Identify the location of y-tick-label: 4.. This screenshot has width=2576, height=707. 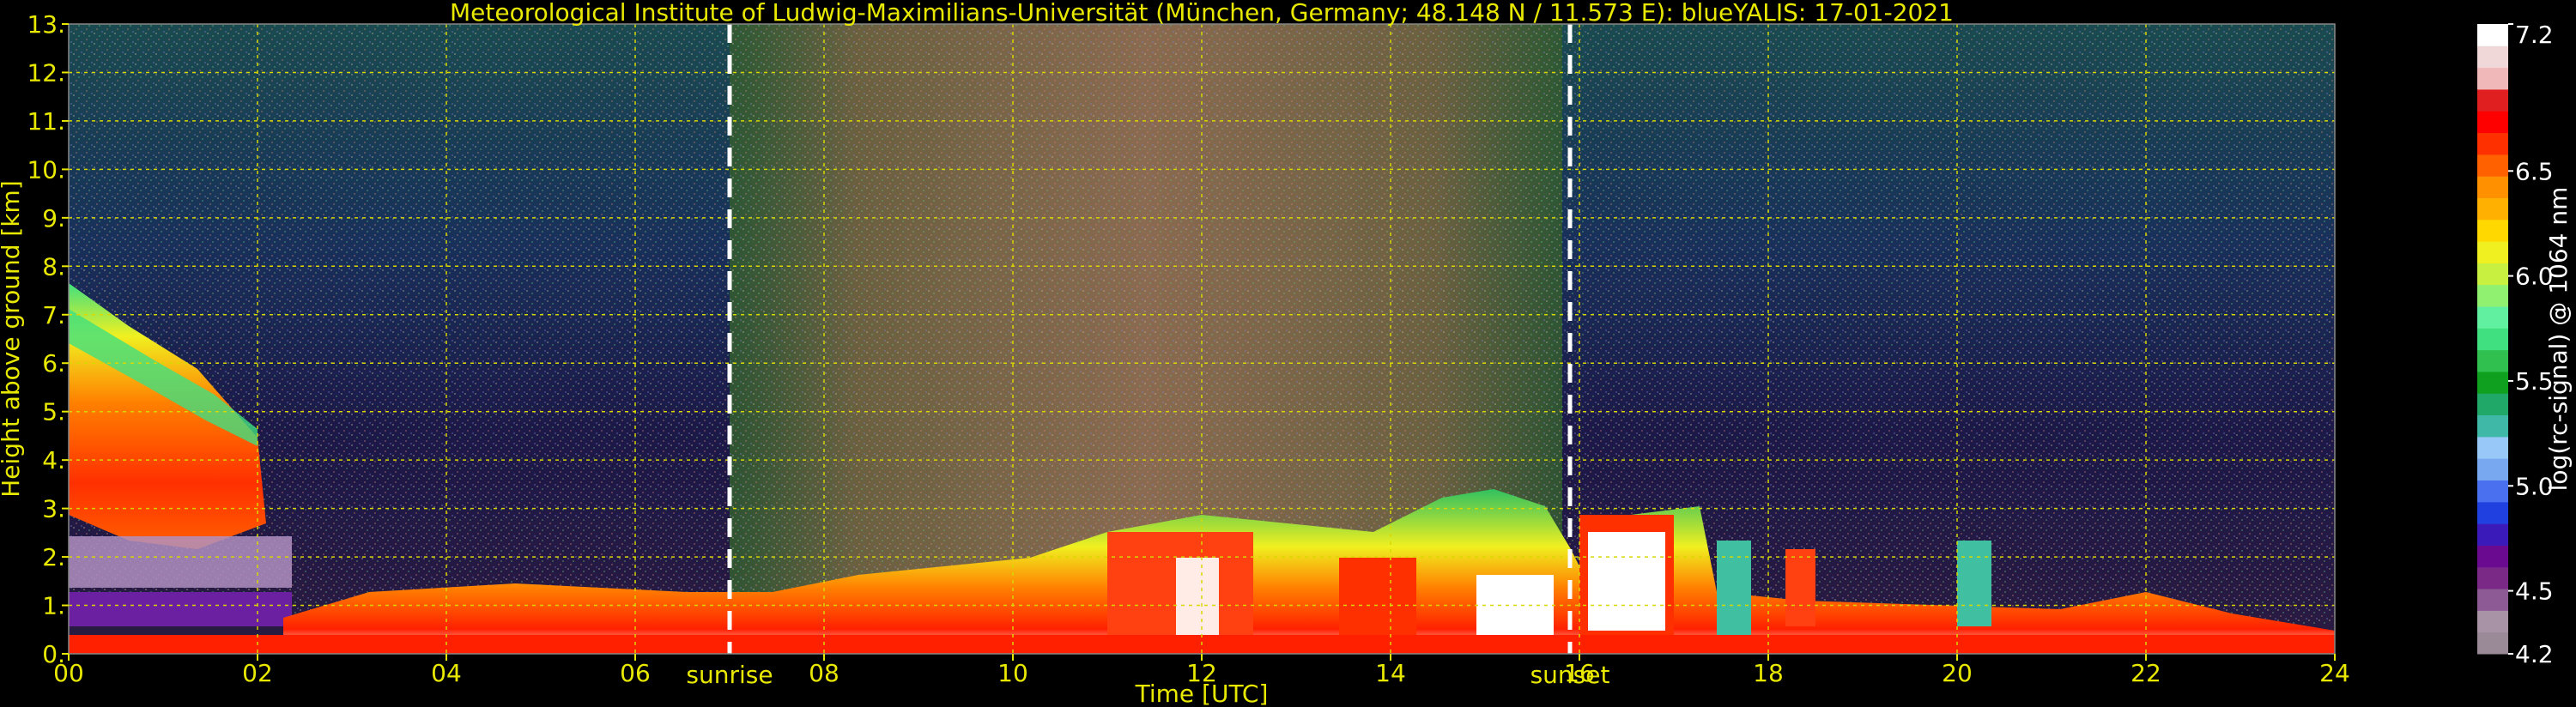
(53, 460).